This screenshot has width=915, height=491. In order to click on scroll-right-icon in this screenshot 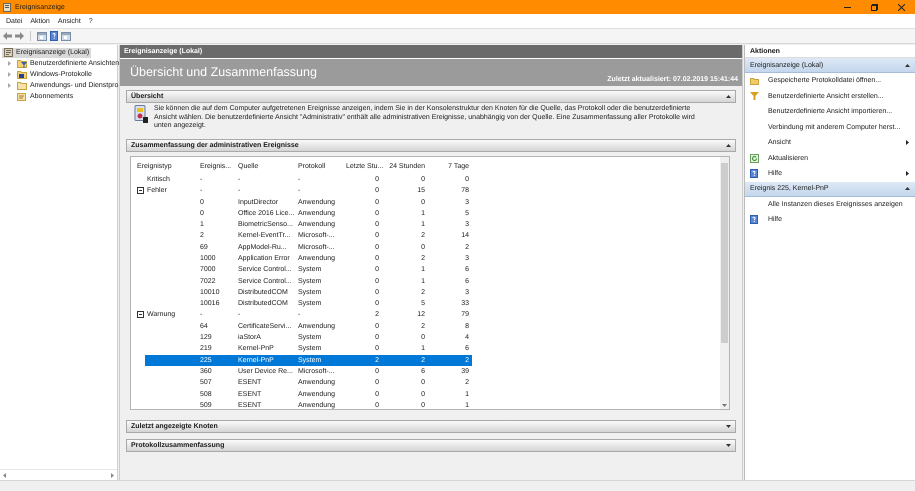, I will do `click(112, 475)`.